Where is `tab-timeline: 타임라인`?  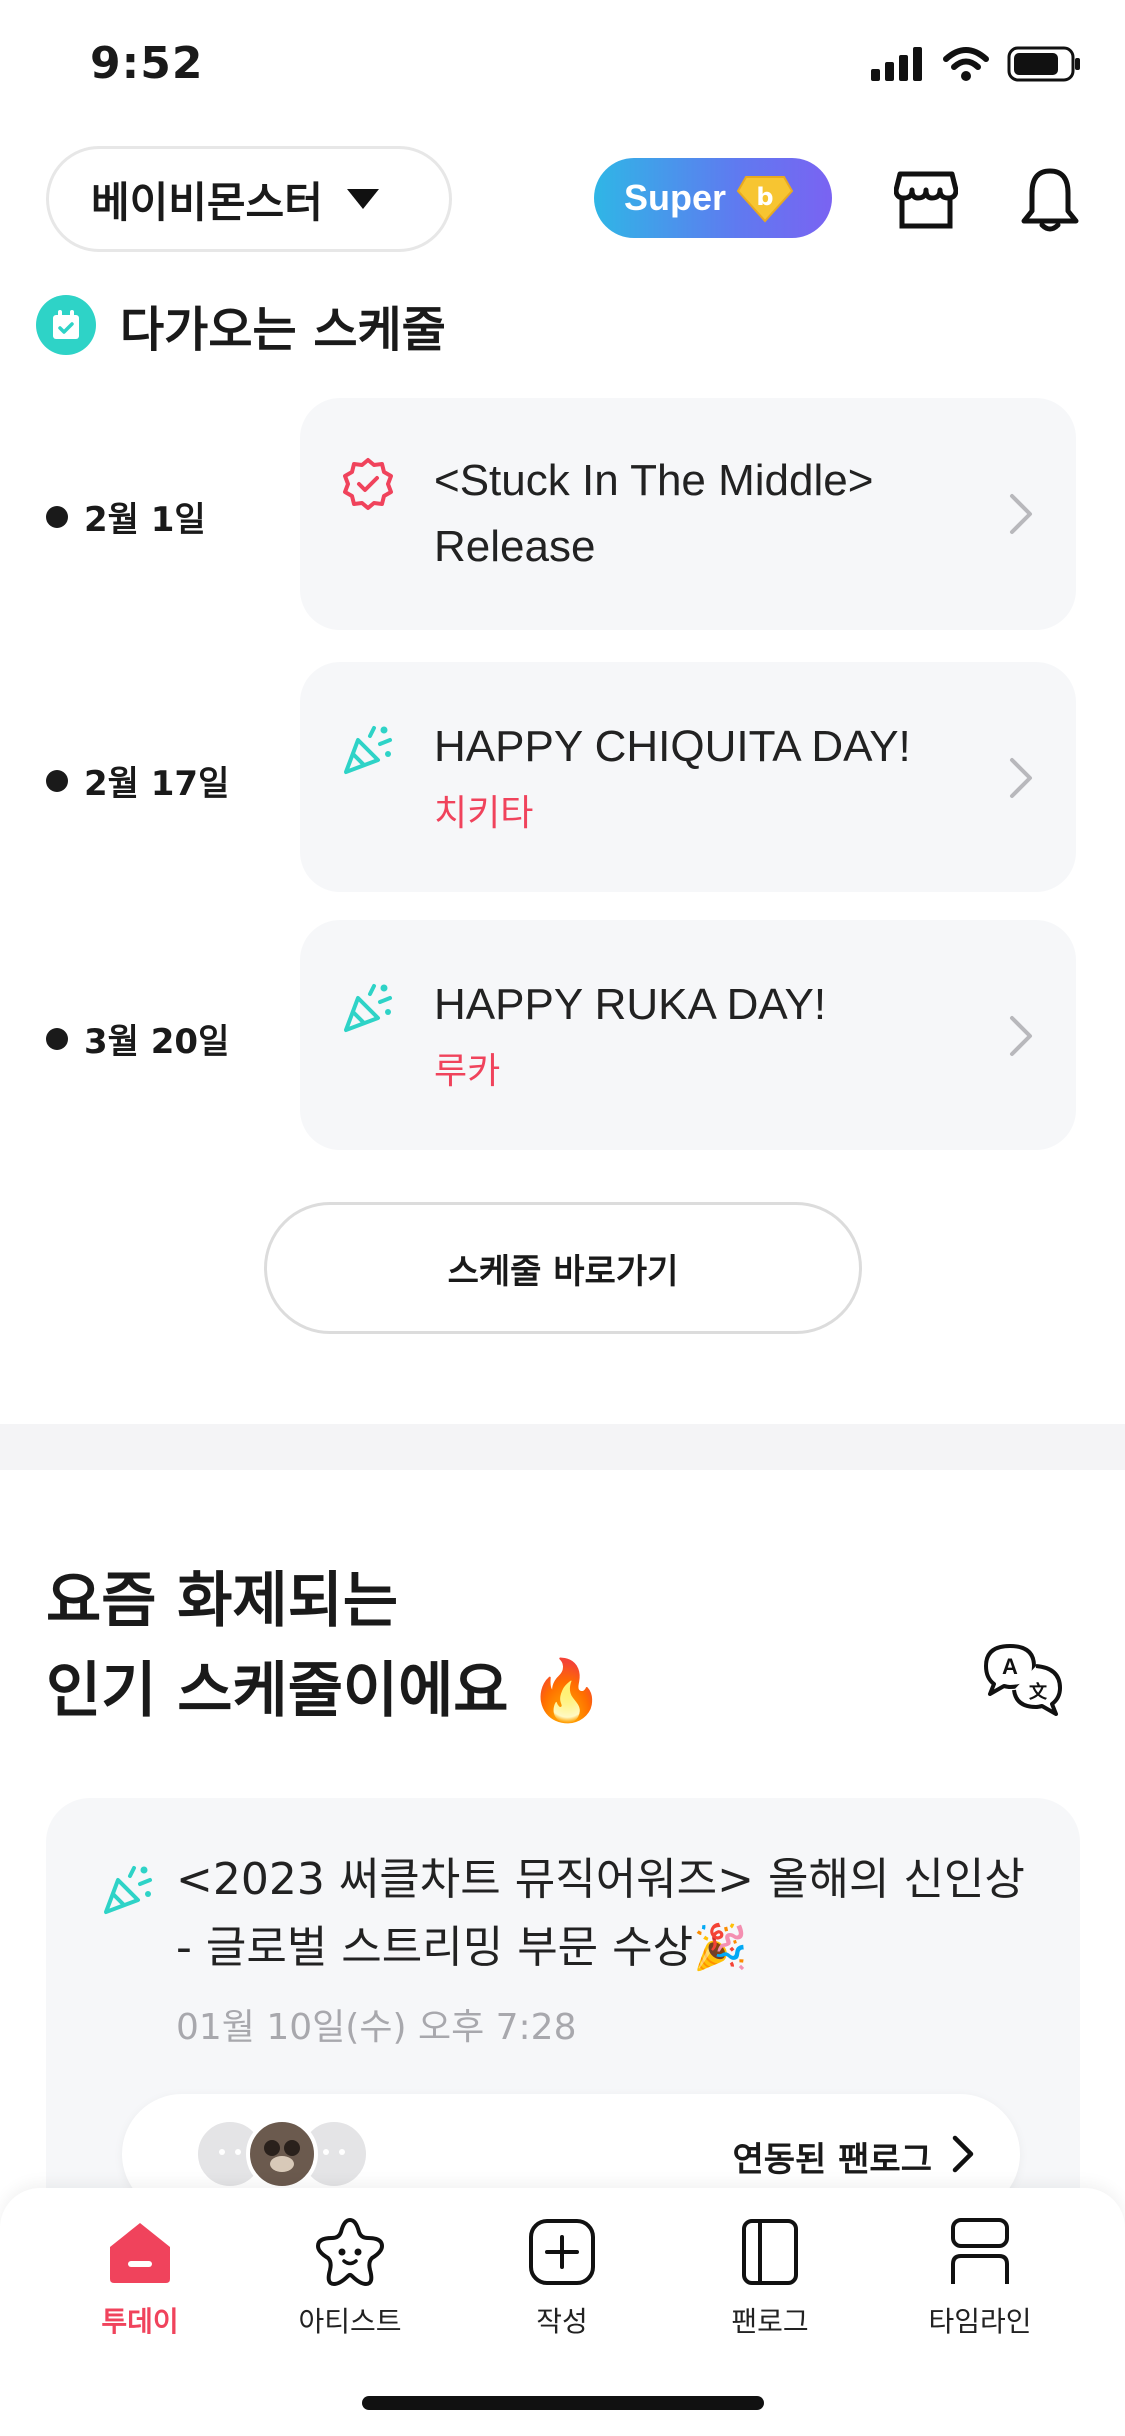 tab-timeline: 타임라인 is located at coordinates (980, 2276).